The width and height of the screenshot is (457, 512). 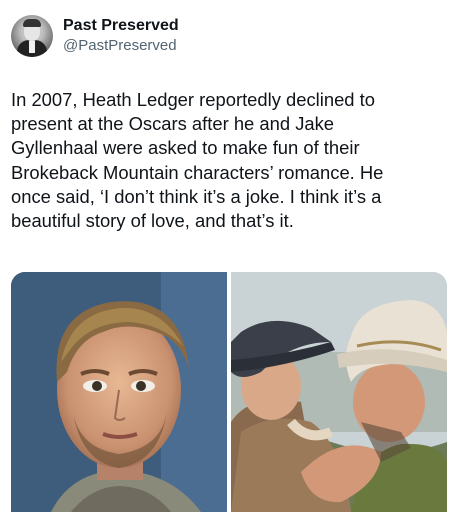 I want to click on display-name: Past Preserved, so click(x=121, y=26).